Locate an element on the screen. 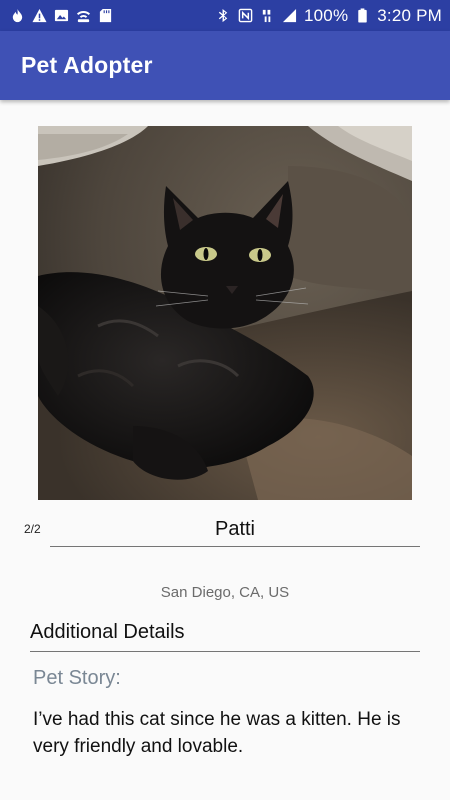 The image size is (450, 800). status-right-icons: 100% 3:20 PM is located at coordinates (329, 16).